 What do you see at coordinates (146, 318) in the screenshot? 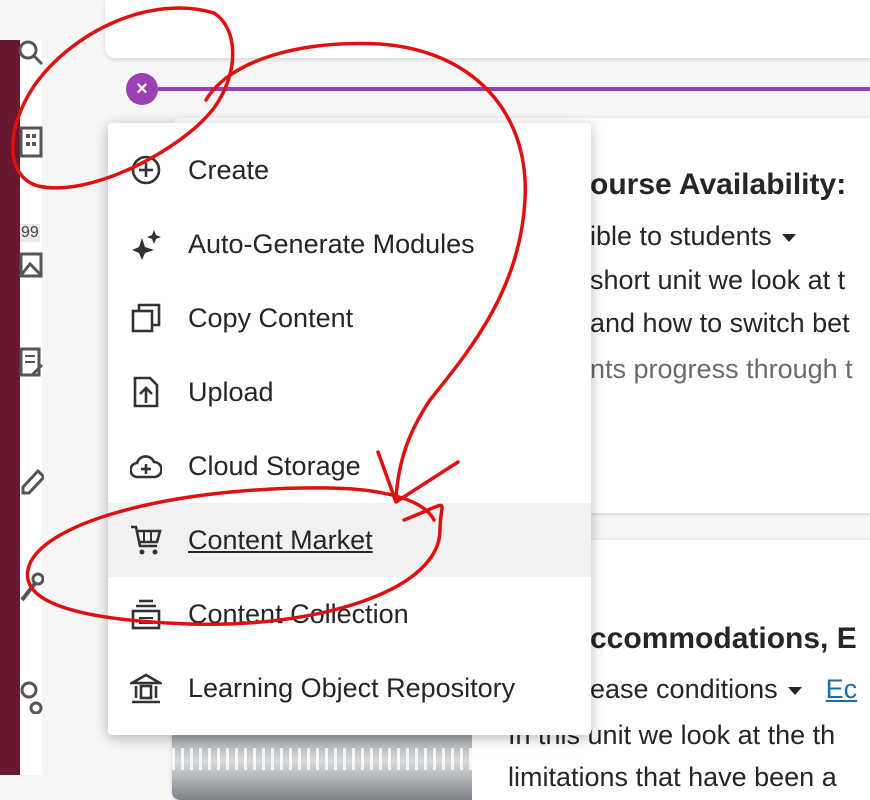
I see `copy-icon` at bounding box center [146, 318].